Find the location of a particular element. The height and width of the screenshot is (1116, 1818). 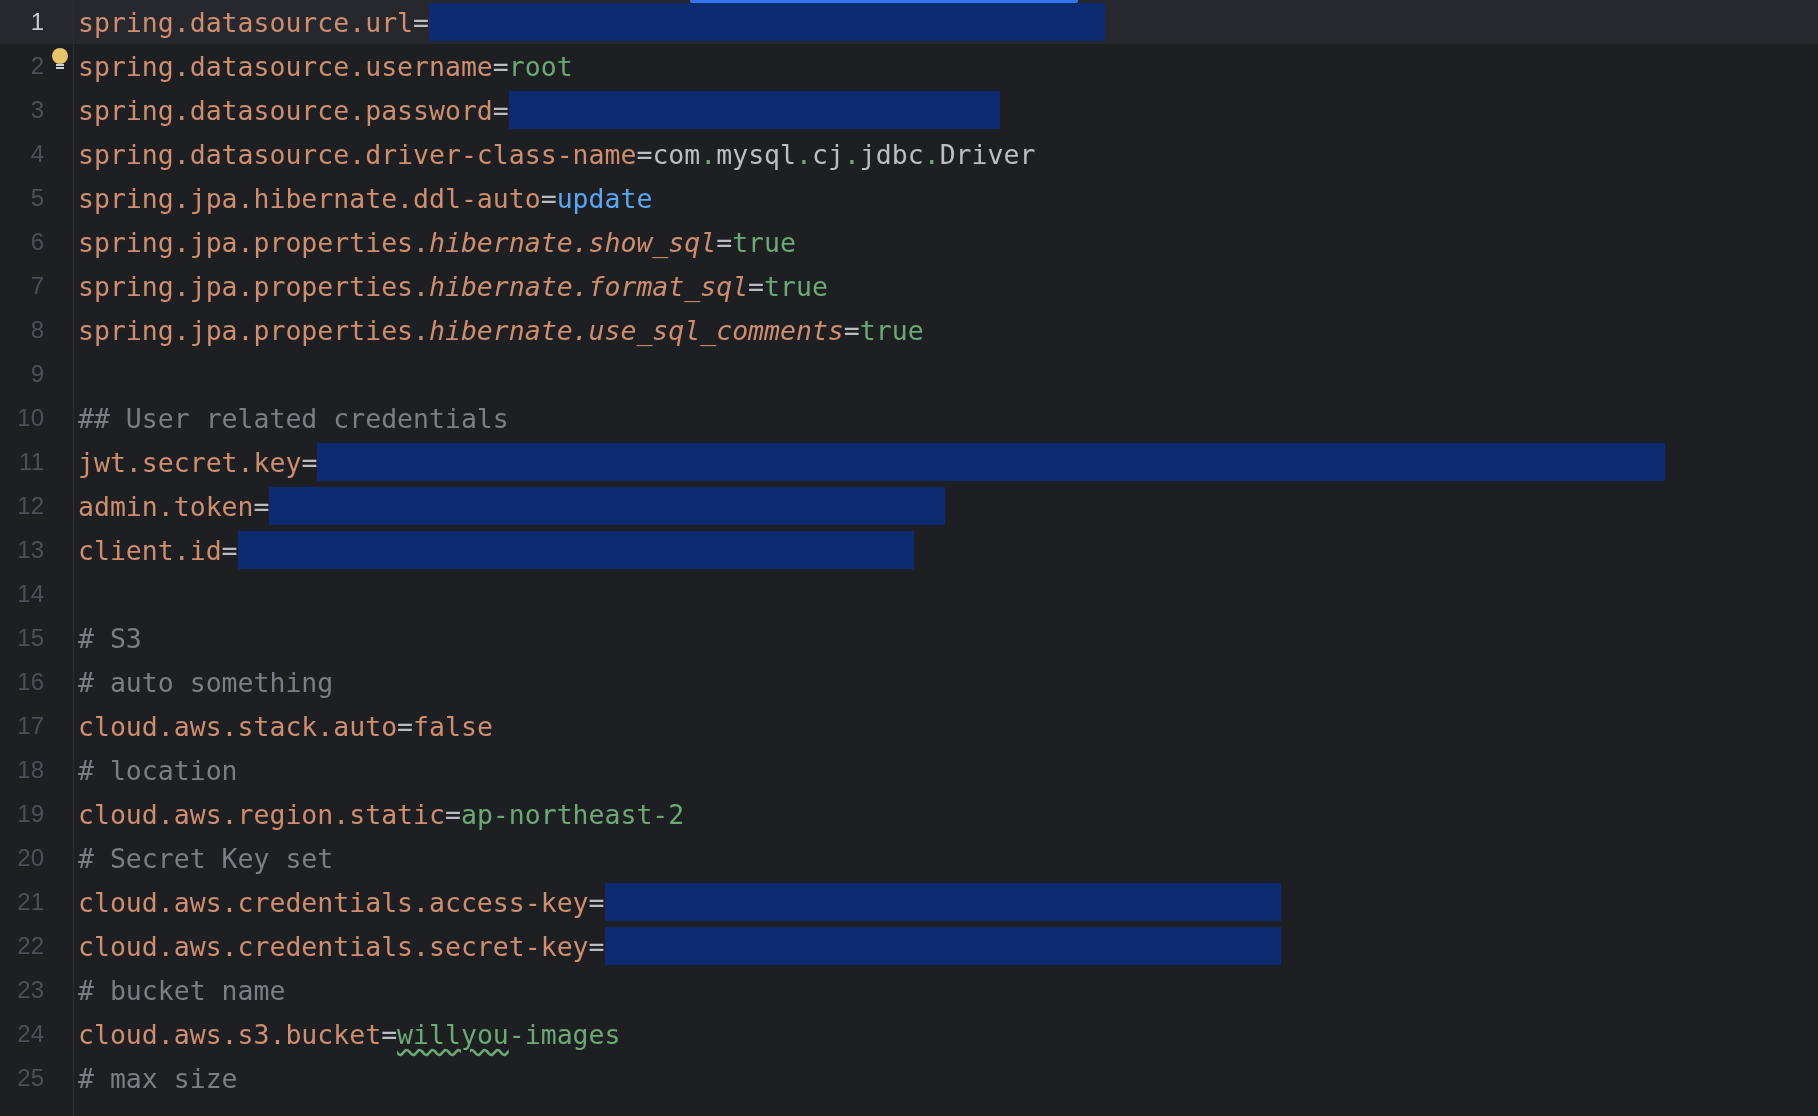

property-value: ap-northeast-2 is located at coordinates (572, 814).